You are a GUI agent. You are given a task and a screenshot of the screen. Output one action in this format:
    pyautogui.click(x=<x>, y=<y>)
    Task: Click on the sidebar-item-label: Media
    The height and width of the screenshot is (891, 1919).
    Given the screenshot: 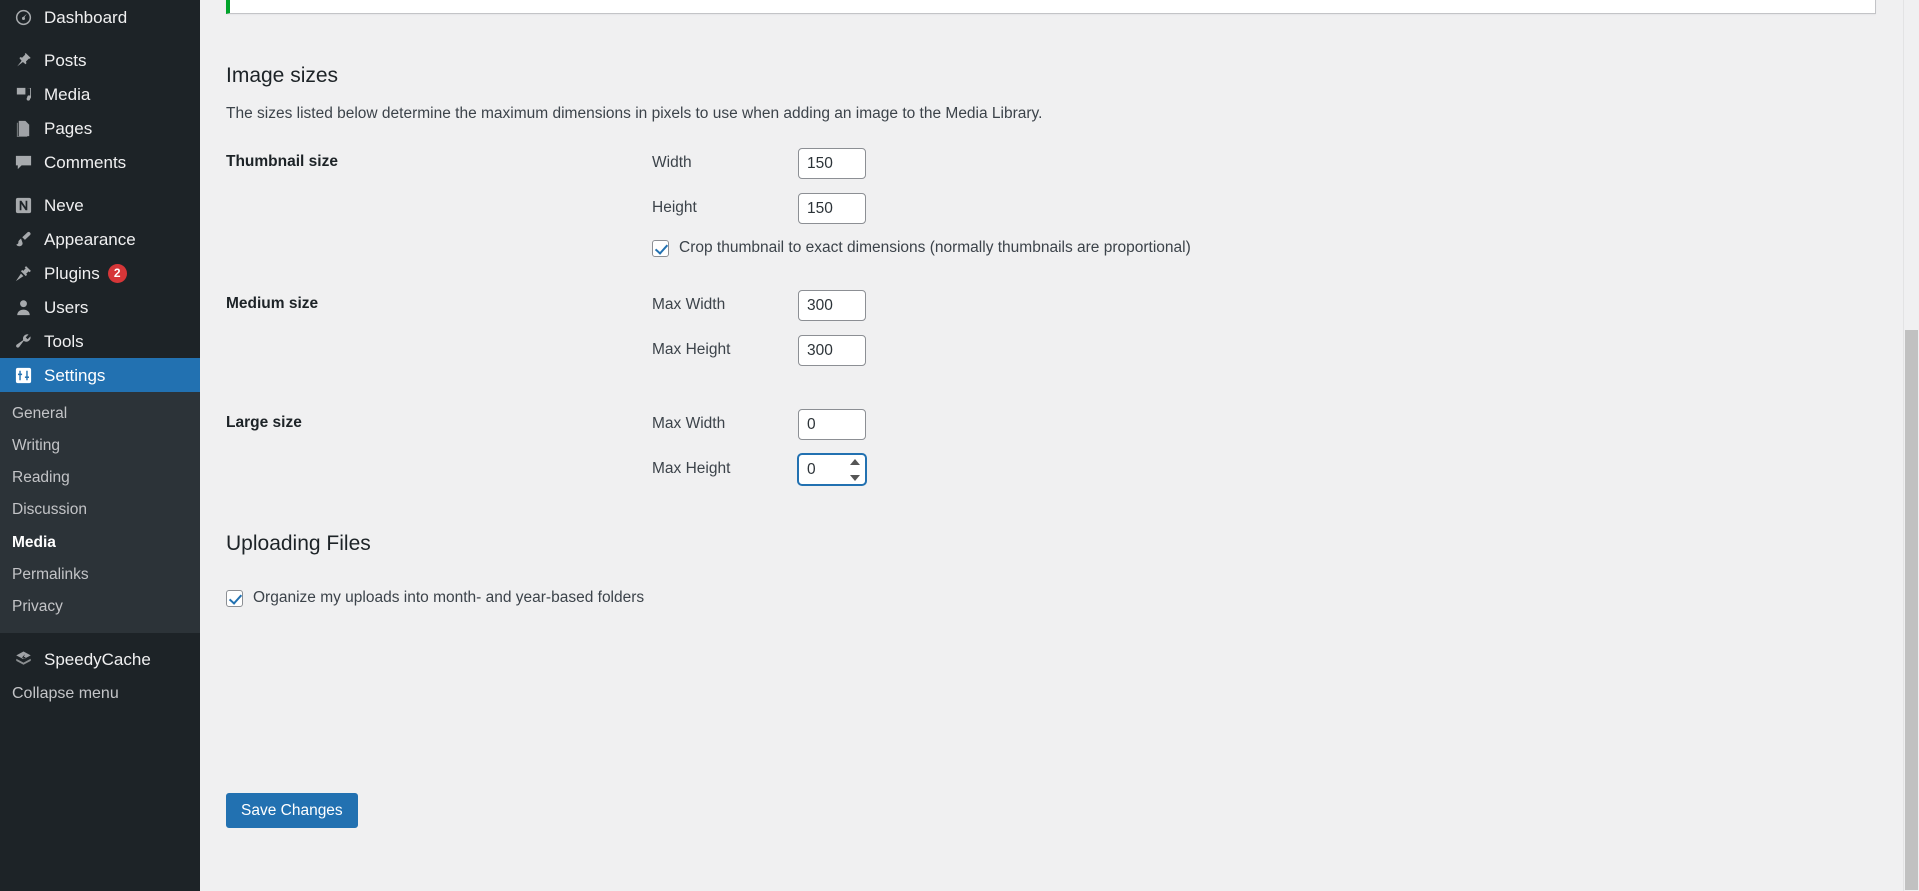 What is the action you would take?
    pyautogui.click(x=67, y=94)
    